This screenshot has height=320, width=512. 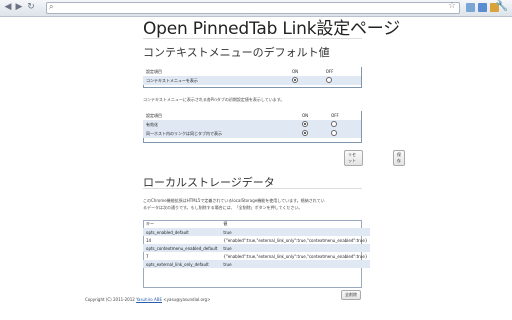 What do you see at coordinates (223, 207) in the screenshot?
I see `section2-description-line2: るデータは次の通りです。もし削除する場合には、「全削除」ボタンを押してください。` at bounding box center [223, 207].